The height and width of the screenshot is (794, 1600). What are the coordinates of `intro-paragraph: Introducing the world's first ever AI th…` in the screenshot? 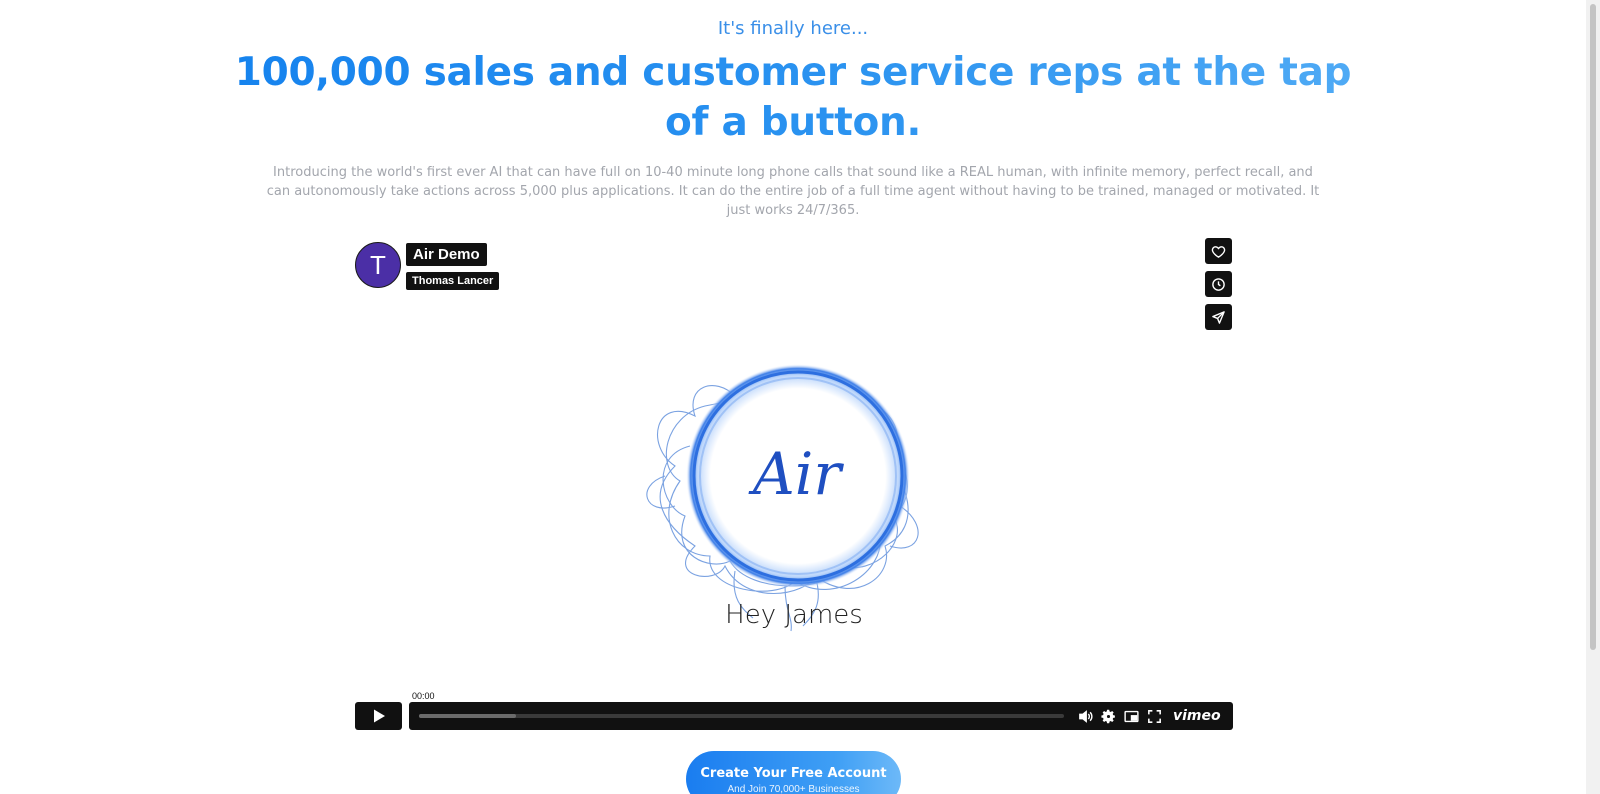 It's located at (793, 191).